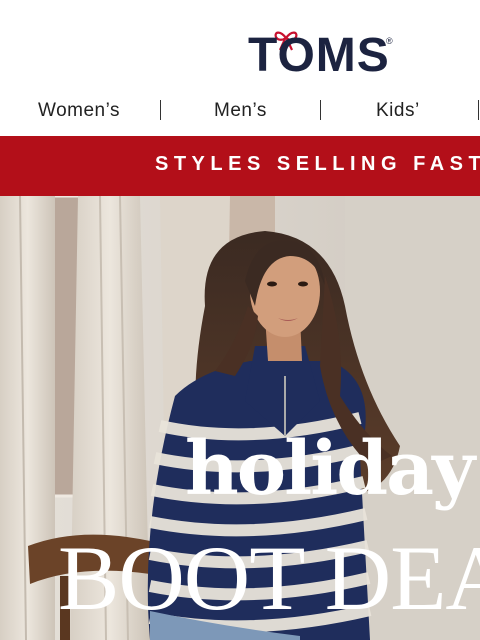 Image resolution: width=480 pixels, height=640 pixels. I want to click on nav-mens: Men’s, so click(240, 111).